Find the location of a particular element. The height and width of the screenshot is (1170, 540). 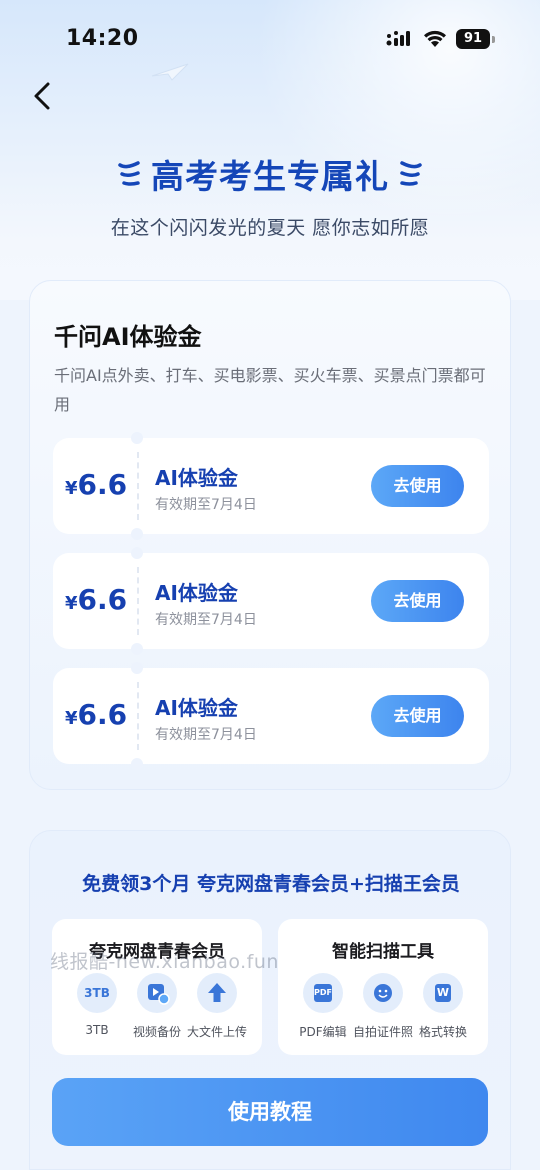

status-bar: 14:20 91 is located at coordinates (270, 40).